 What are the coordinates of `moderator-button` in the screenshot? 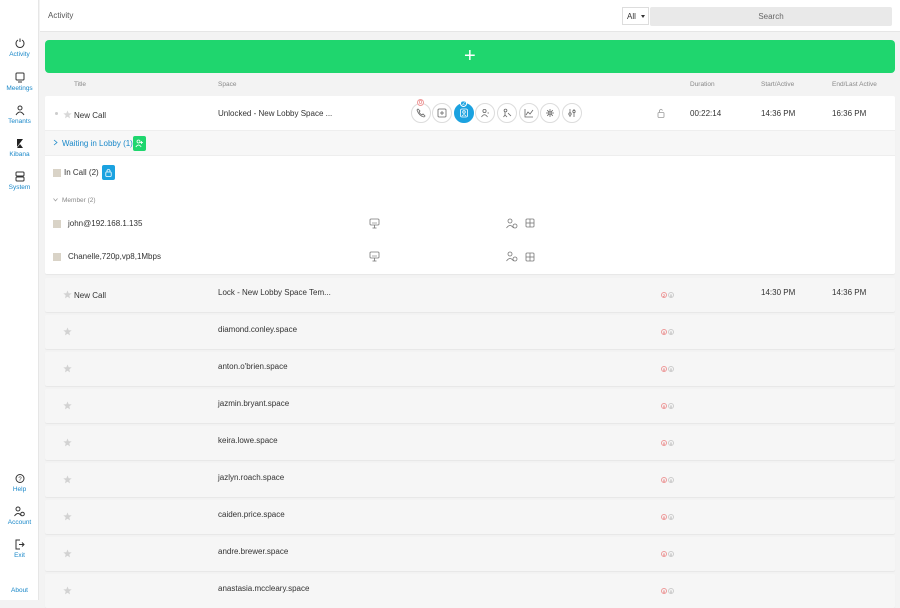 It's located at (485, 113).